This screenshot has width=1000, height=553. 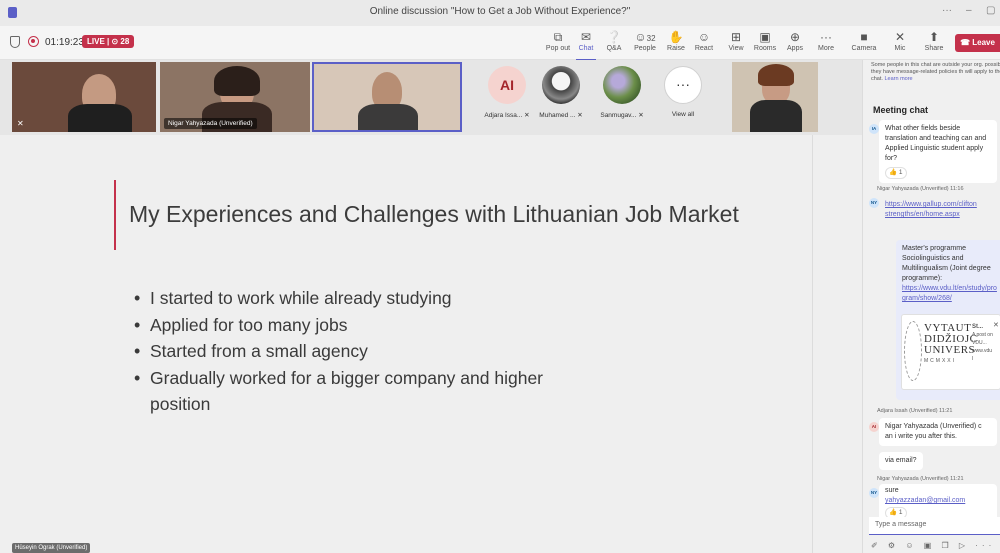 I want to click on learn-more-link: Learn more, so click(x=898, y=79).